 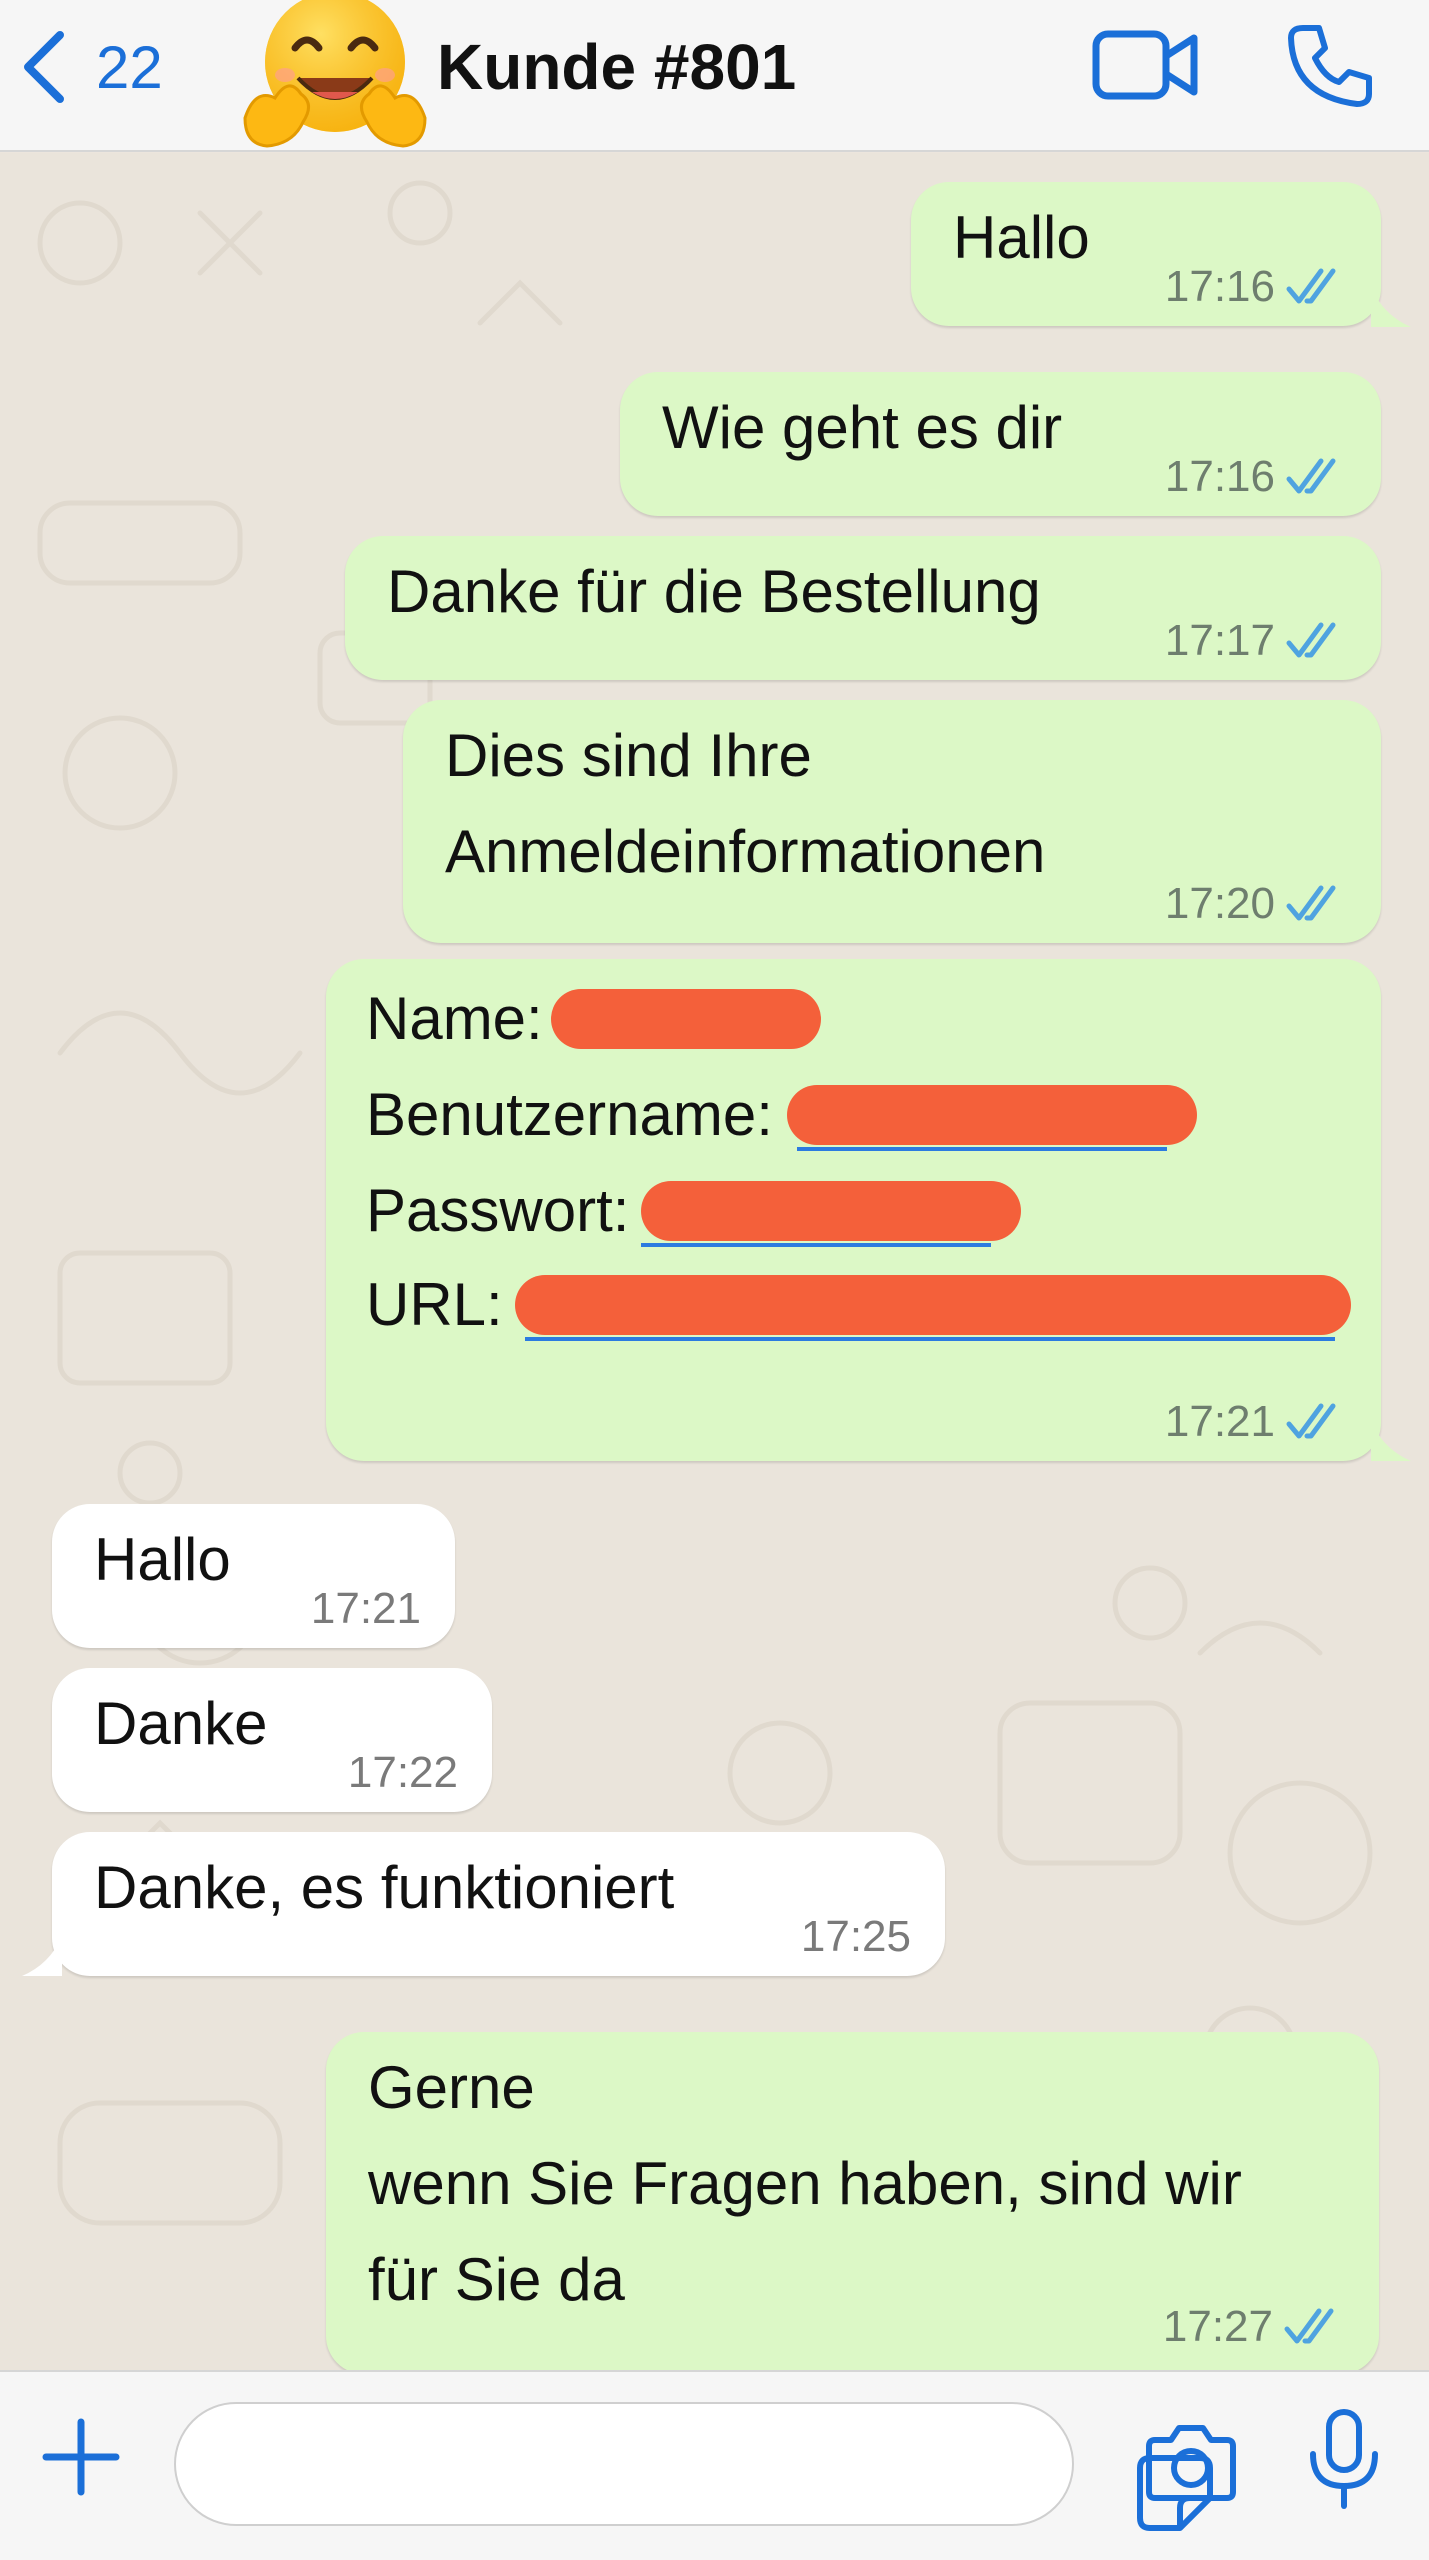 What do you see at coordinates (781, 1115) in the screenshot?
I see `credential-username-line: Benutzername:` at bounding box center [781, 1115].